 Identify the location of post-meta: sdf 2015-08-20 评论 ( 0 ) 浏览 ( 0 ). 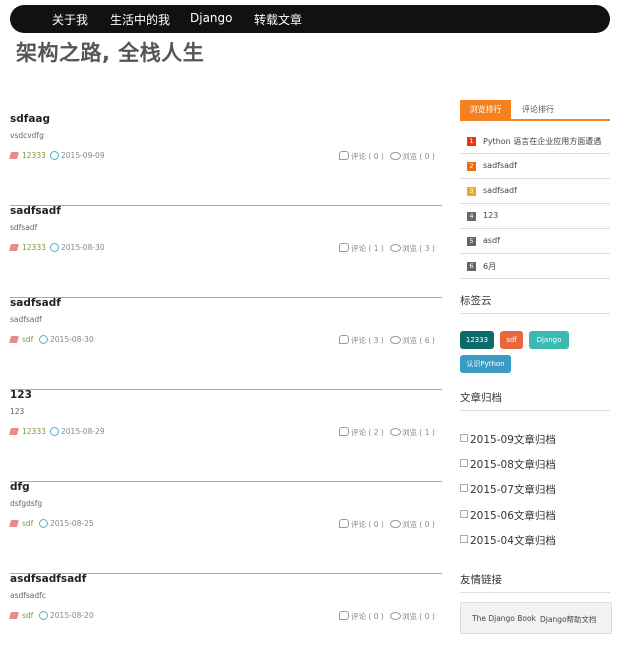
(225, 617).